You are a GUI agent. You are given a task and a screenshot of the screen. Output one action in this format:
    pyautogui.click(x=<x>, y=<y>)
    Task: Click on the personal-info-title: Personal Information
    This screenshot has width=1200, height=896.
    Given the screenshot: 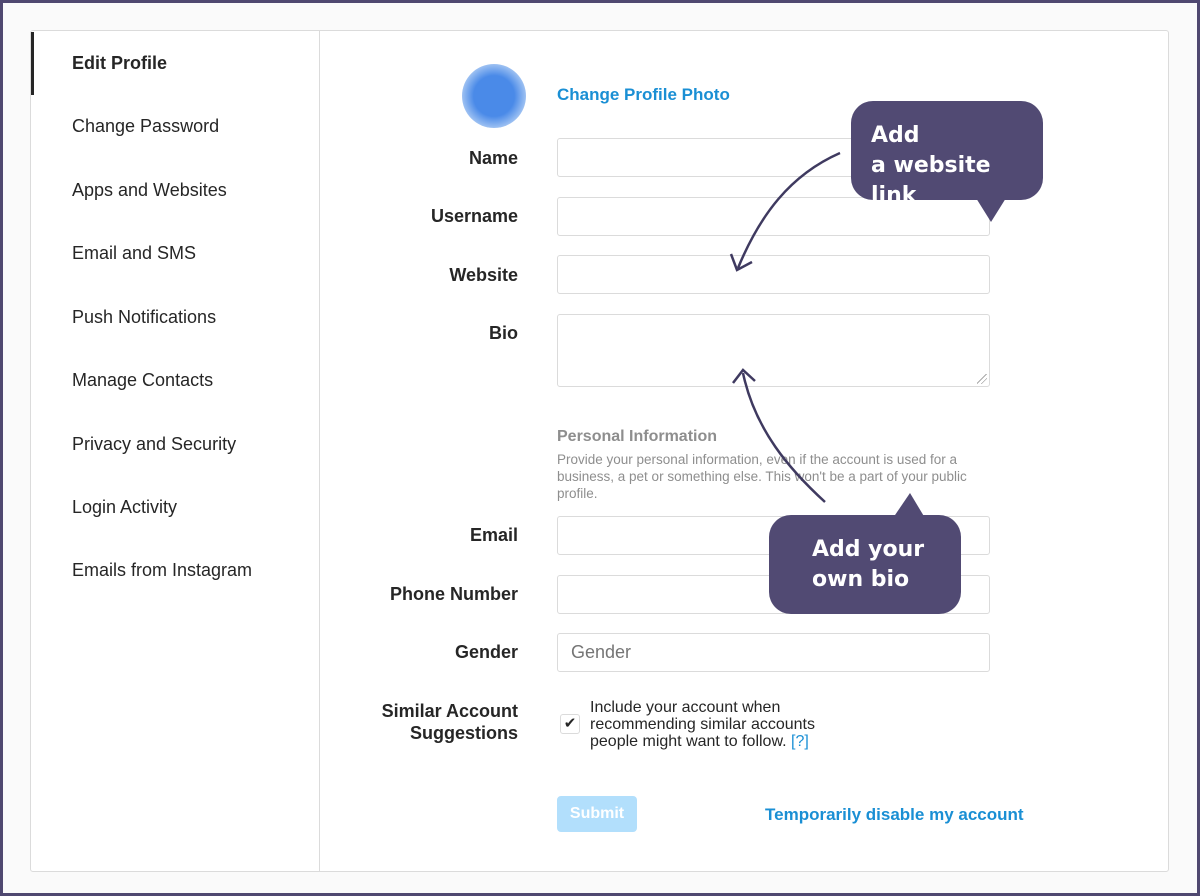 What is the action you would take?
    pyautogui.click(x=637, y=436)
    